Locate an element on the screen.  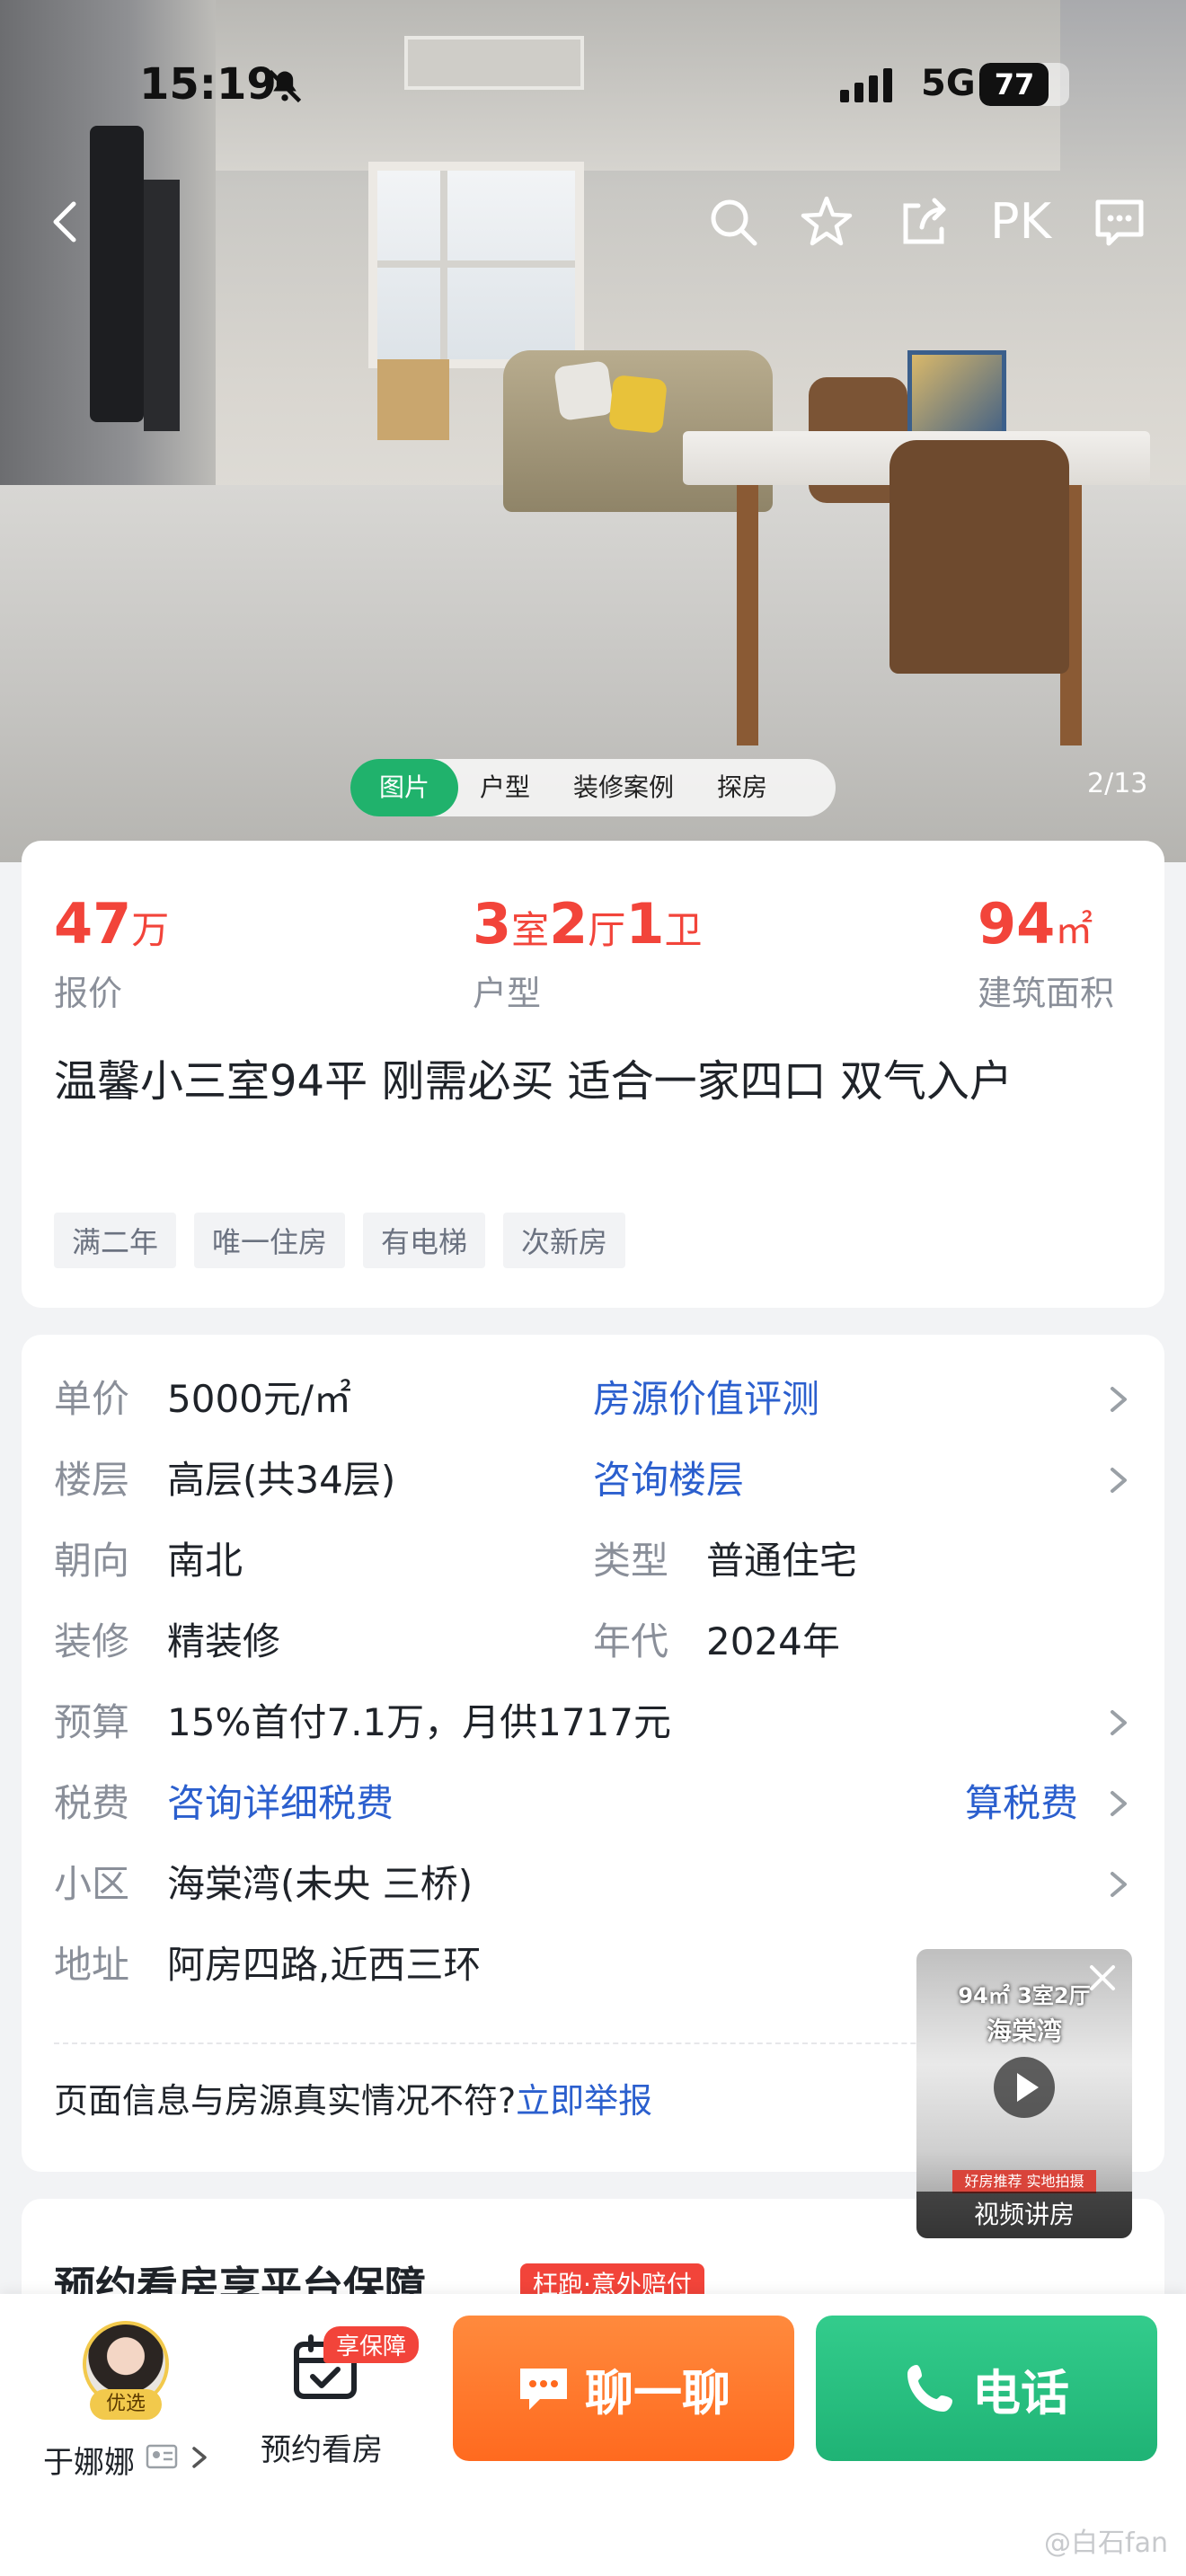
consult-floor-link: 咨询楼层 is located at coordinates (668, 1480).